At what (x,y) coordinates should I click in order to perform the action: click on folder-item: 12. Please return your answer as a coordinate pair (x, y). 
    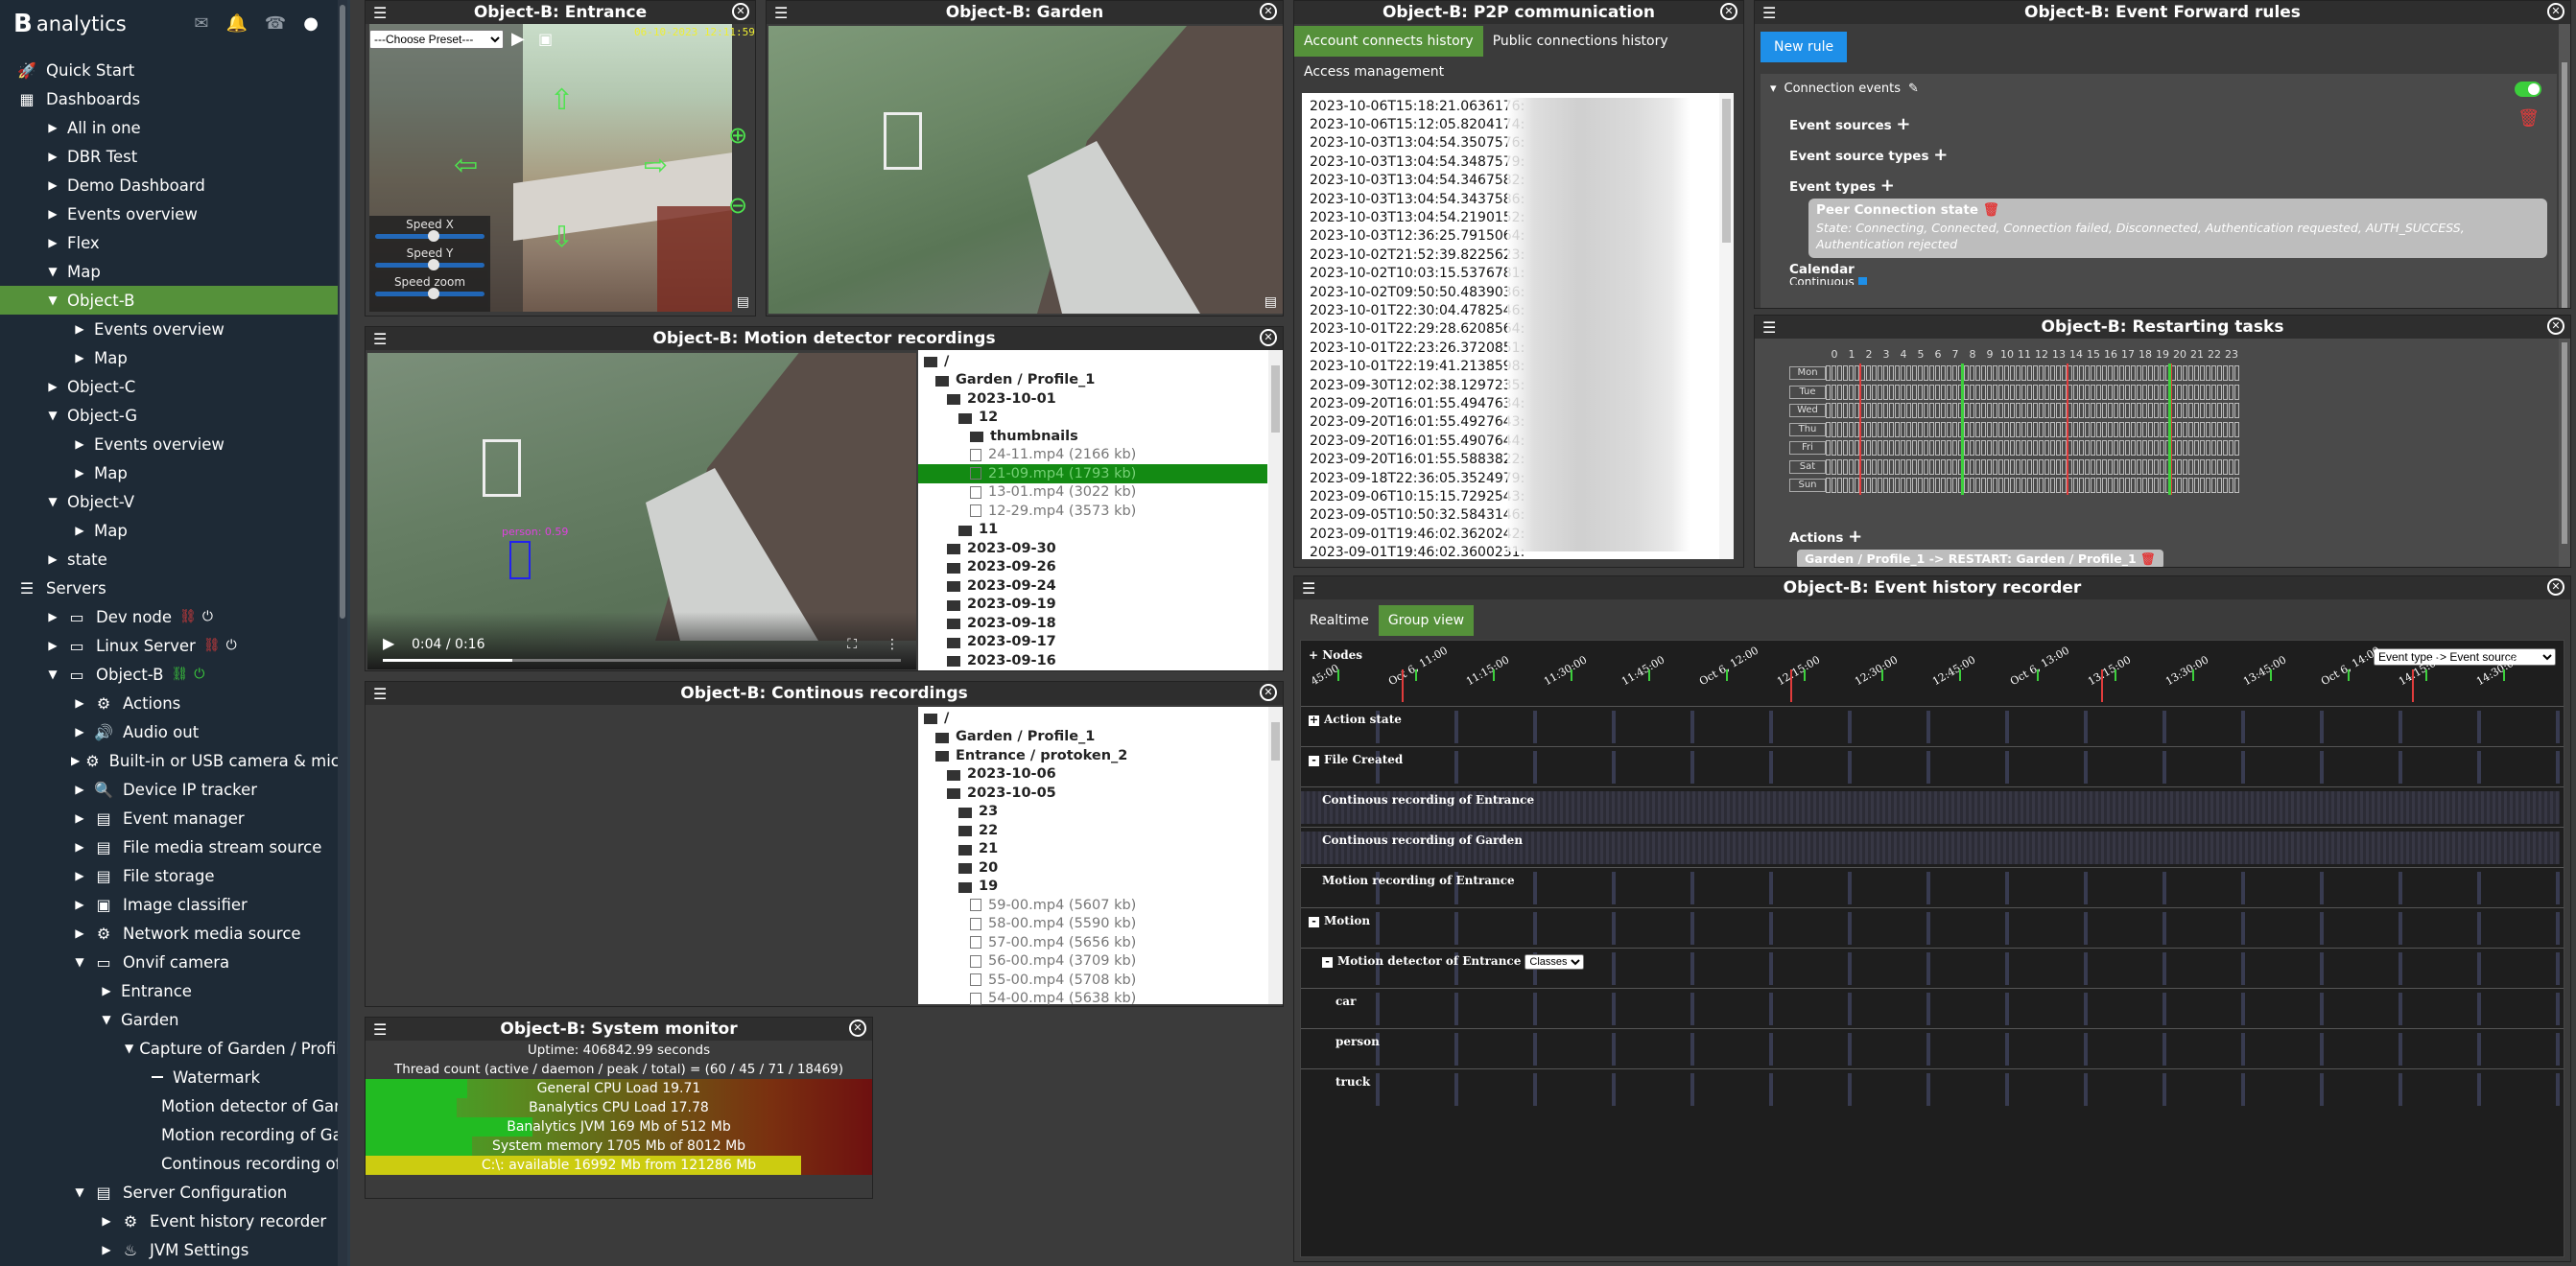
    Looking at the image, I should click on (1092, 419).